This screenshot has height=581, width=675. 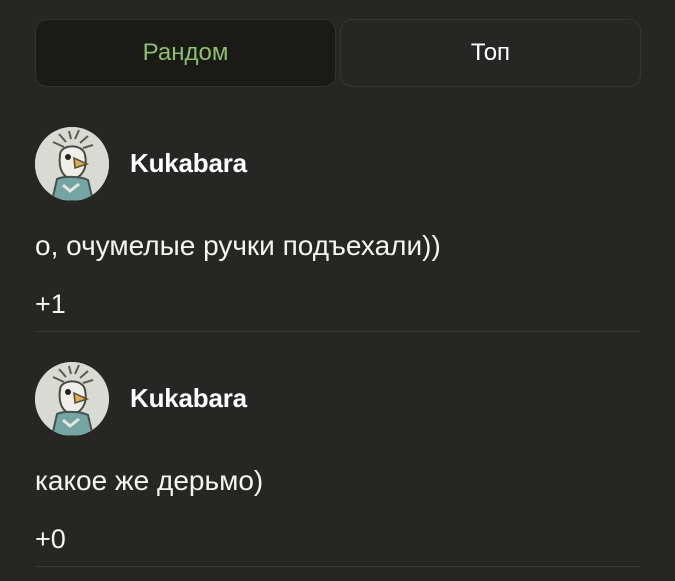 I want to click on tab-random: Рандом, so click(x=185, y=53).